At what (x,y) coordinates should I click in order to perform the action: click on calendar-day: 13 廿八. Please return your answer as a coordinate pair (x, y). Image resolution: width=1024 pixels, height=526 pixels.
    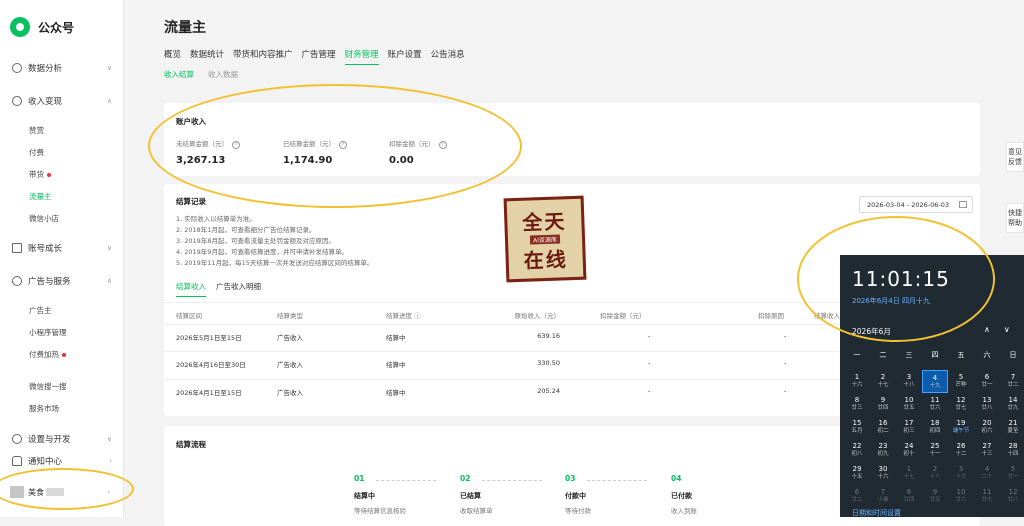
    Looking at the image, I should click on (987, 404).